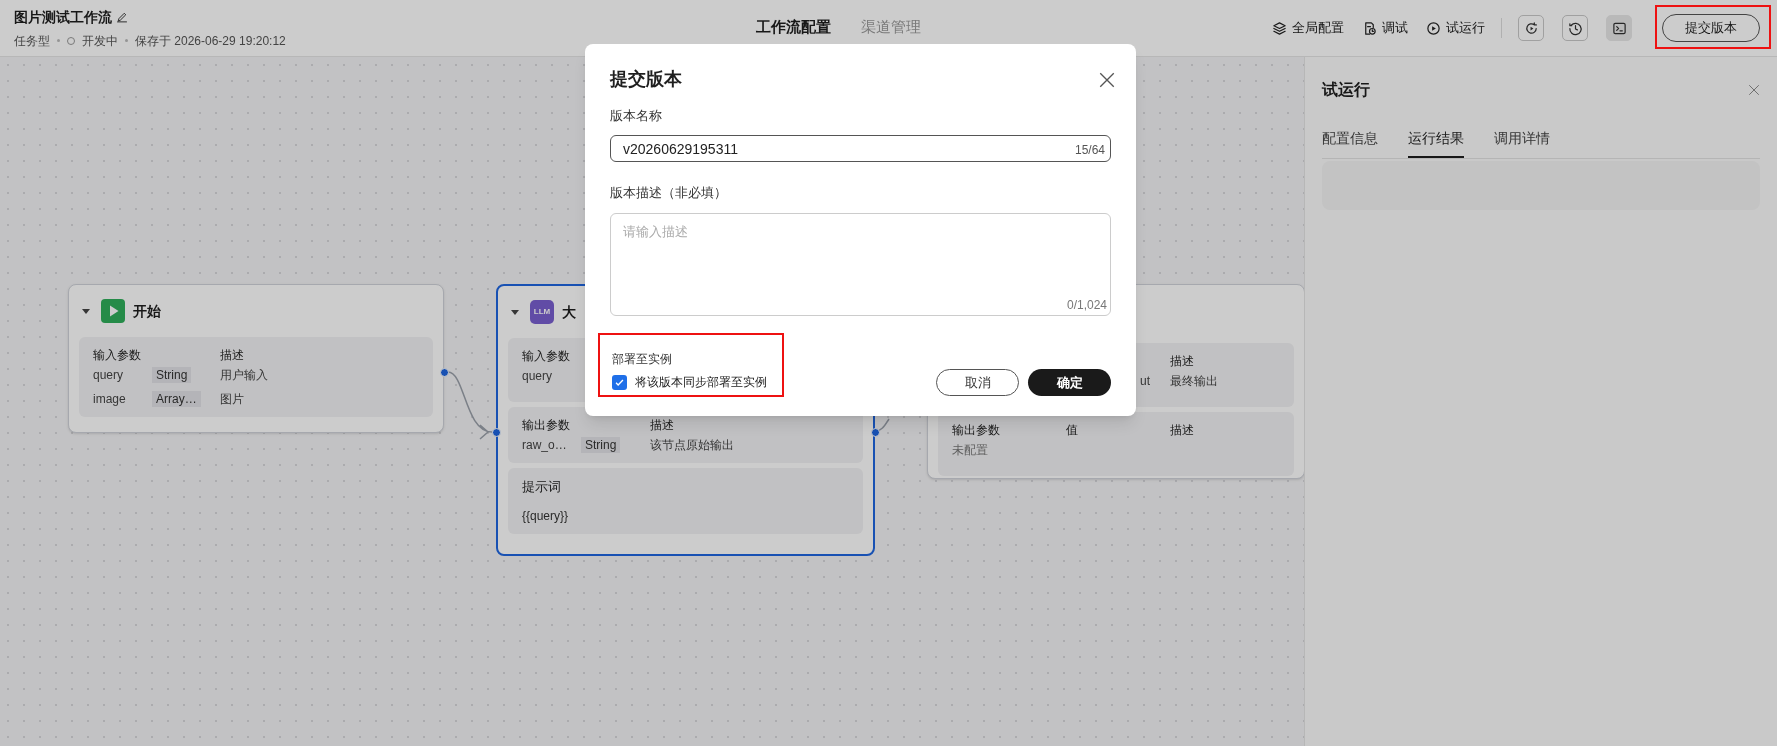 This screenshot has width=1777, height=746. What do you see at coordinates (1072, 430) in the screenshot?
I see `column-header: 值` at bounding box center [1072, 430].